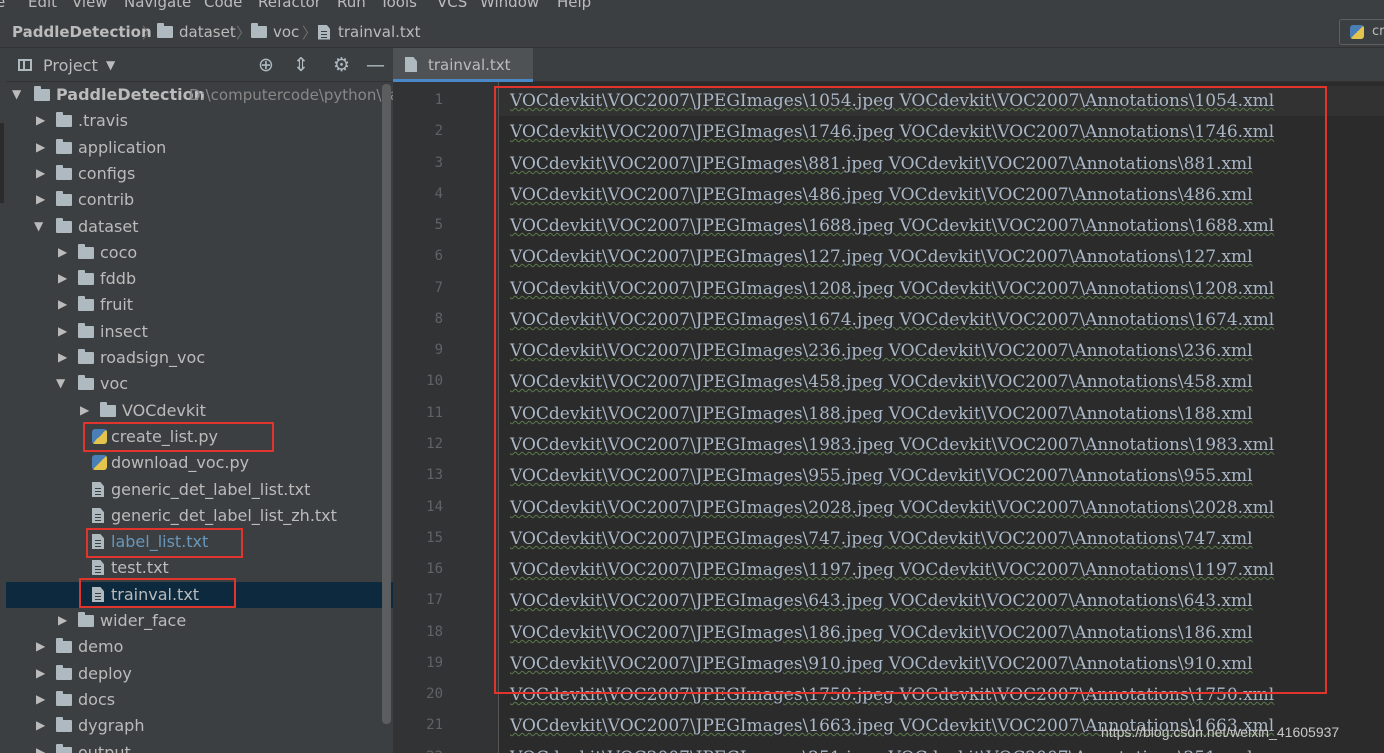  I want to click on line-number: 19, so click(434, 663).